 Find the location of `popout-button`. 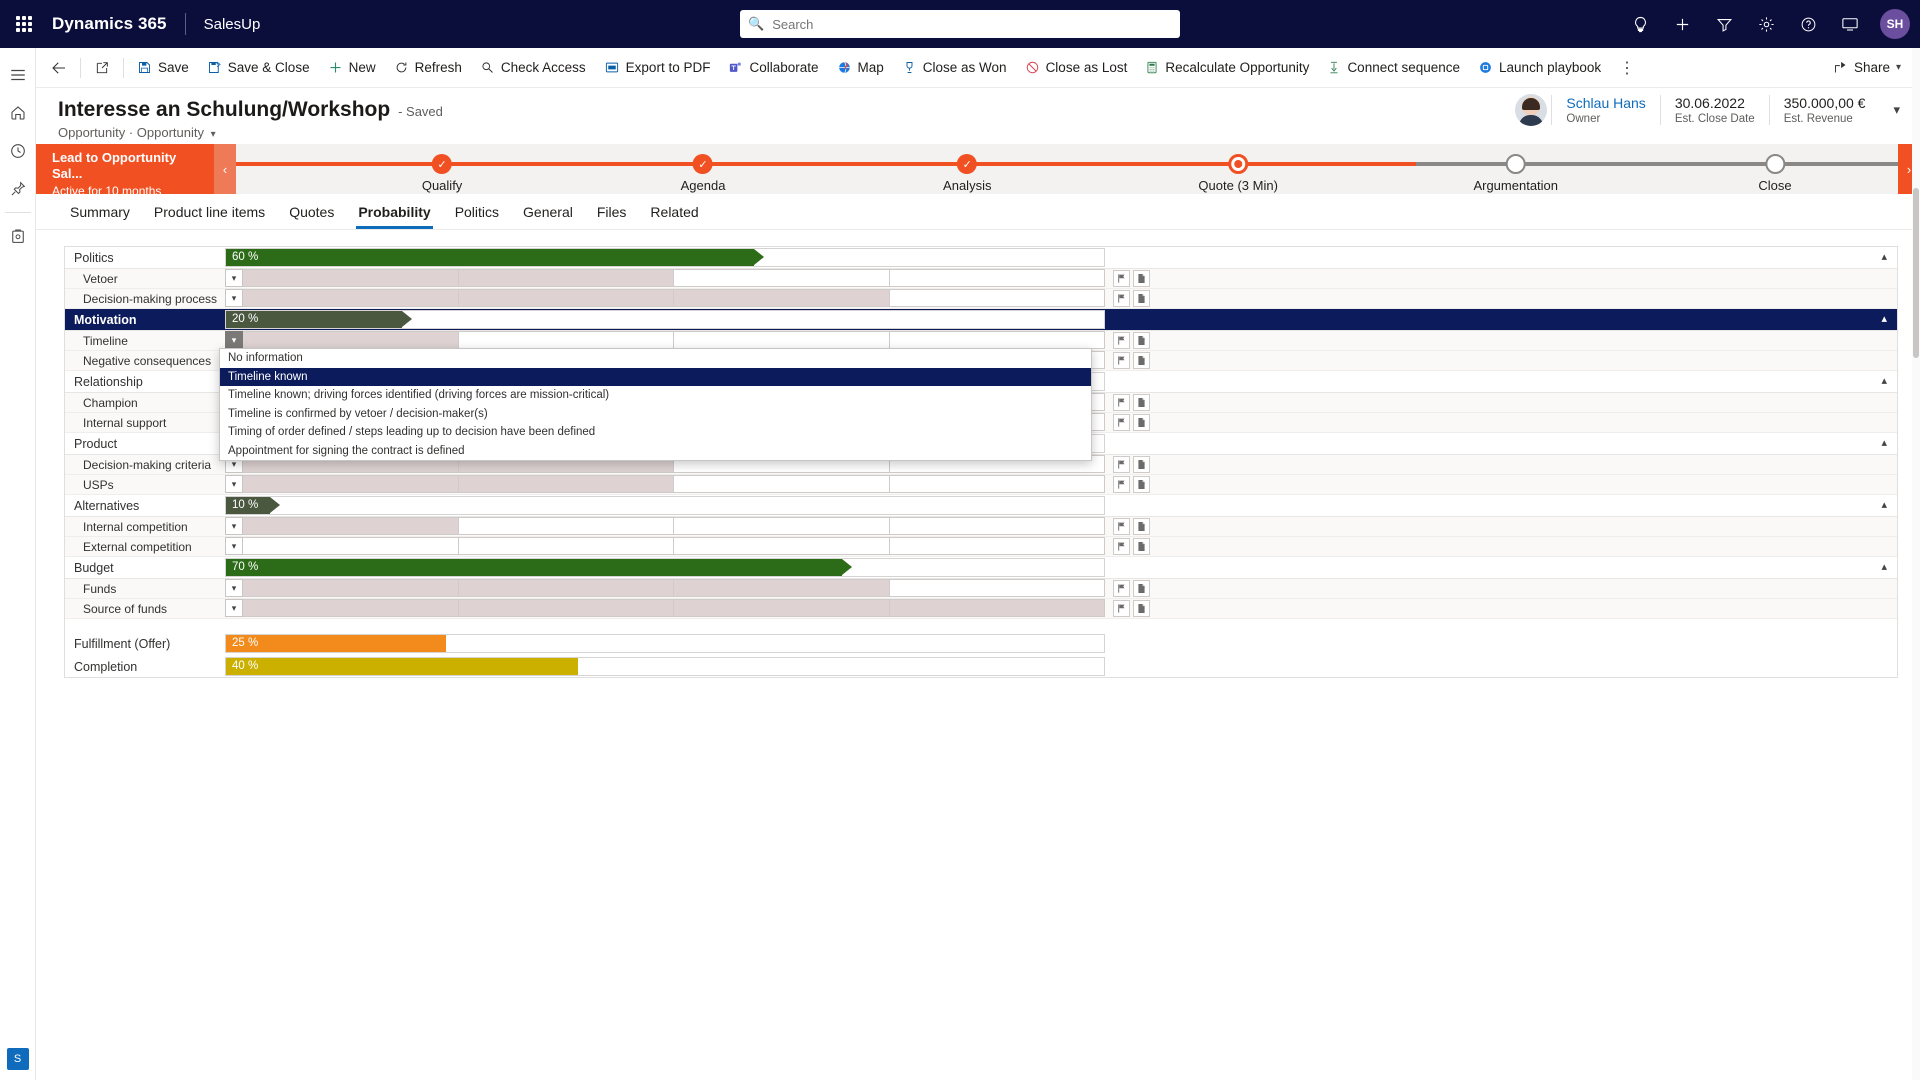

popout-button is located at coordinates (102, 67).